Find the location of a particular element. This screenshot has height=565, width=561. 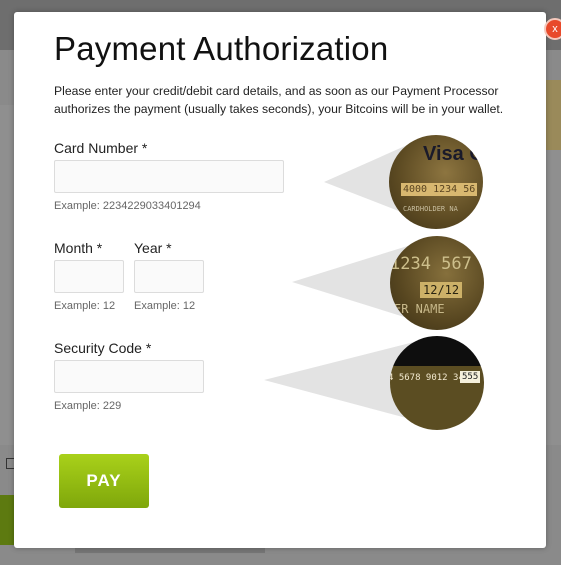

card-cvv-text: 555 is located at coordinates (470, 377).